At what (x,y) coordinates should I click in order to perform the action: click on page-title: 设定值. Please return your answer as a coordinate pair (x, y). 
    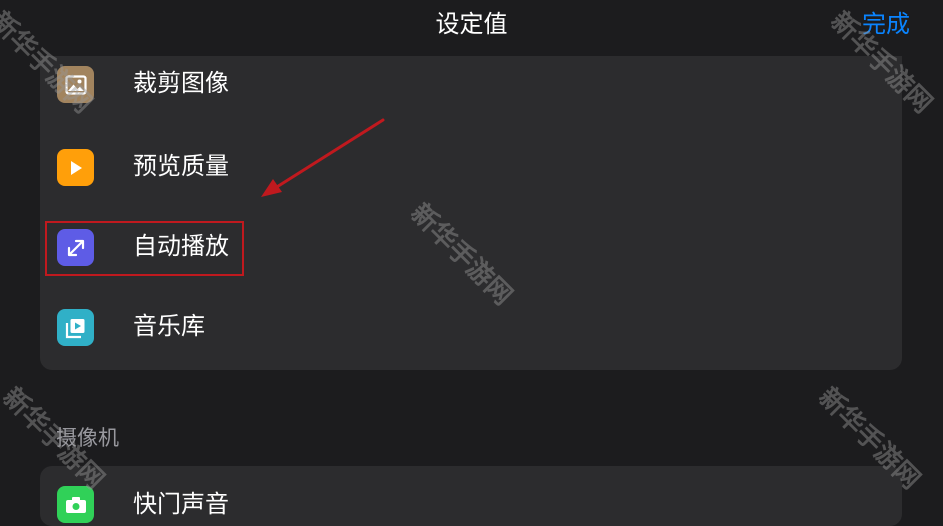
    Looking at the image, I should click on (471, 24).